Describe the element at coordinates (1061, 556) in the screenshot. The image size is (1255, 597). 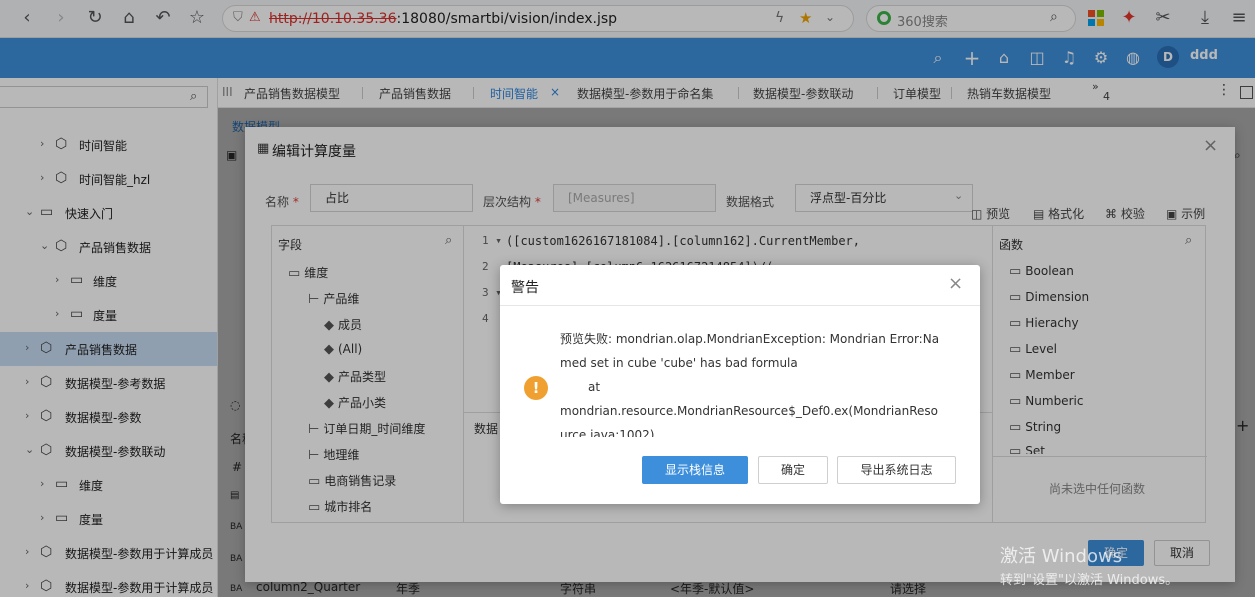
I see `windows-activation-watermark: 激活 Windows` at that location.